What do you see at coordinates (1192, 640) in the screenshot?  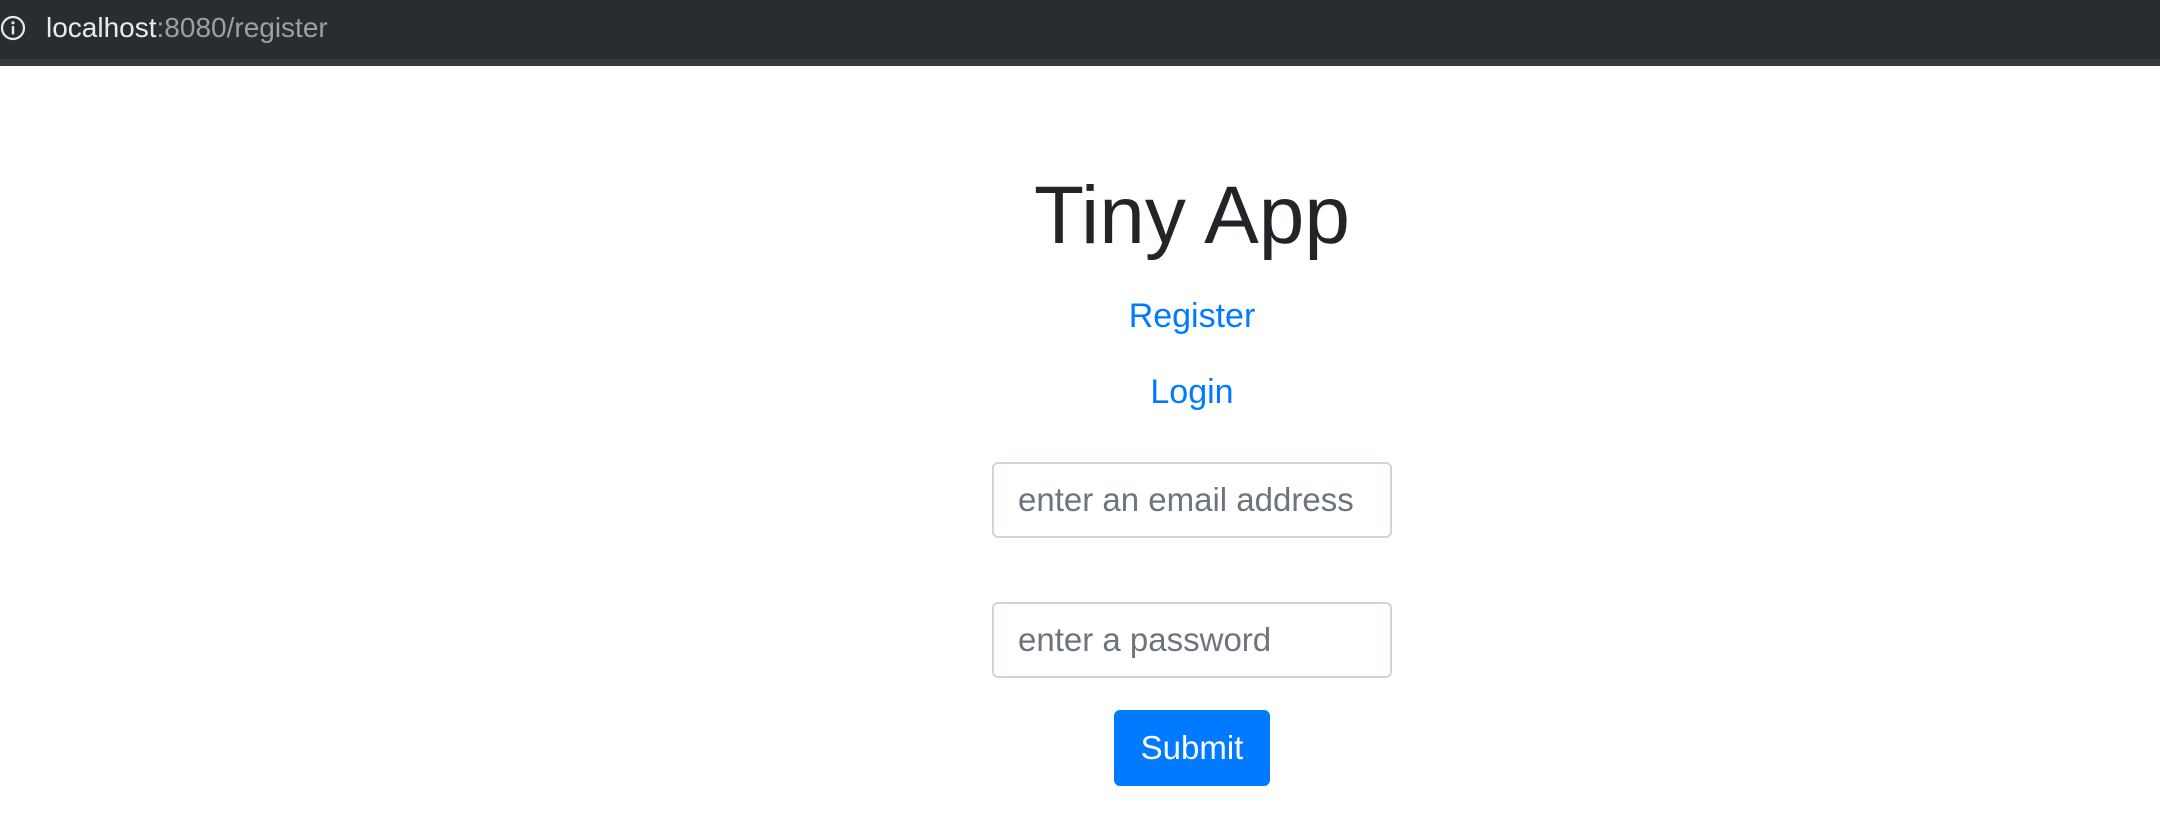 I see `password-input` at bounding box center [1192, 640].